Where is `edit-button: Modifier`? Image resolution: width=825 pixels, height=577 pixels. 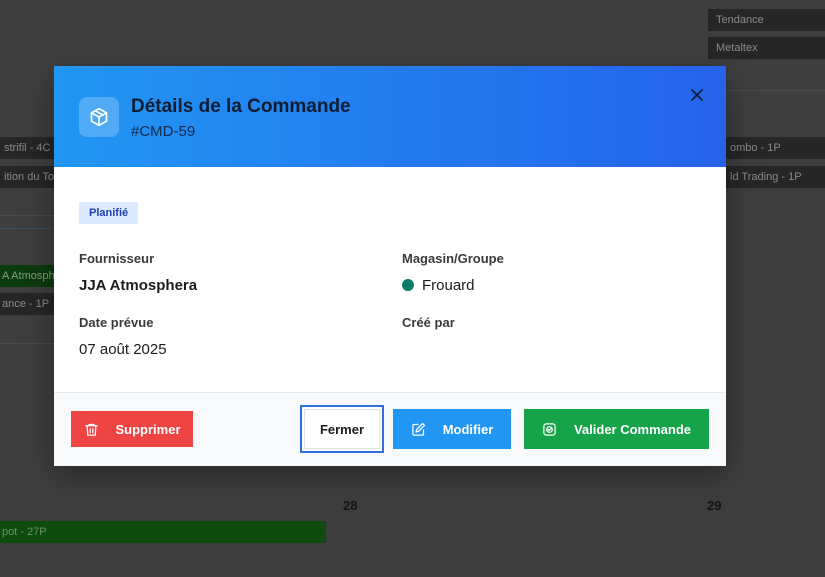
edit-button: Modifier is located at coordinates (452, 429).